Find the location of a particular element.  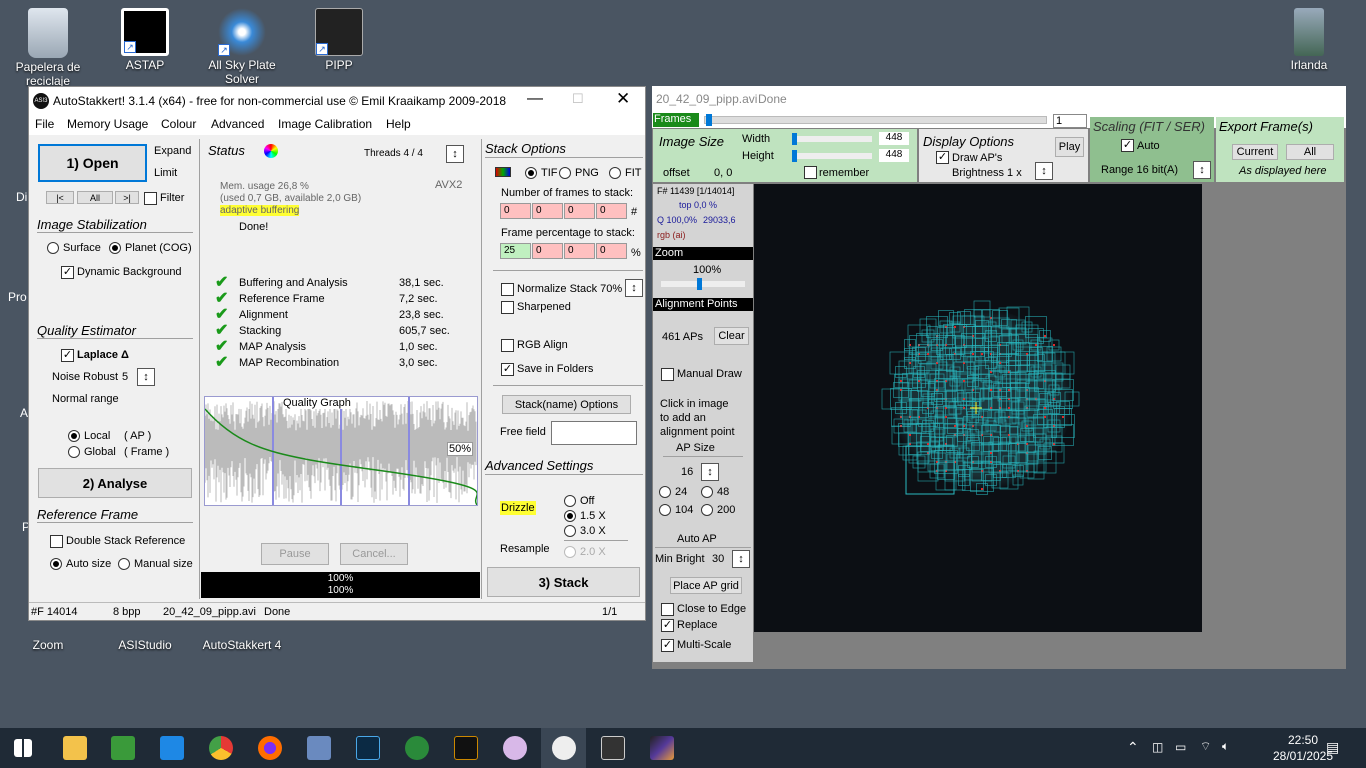

menu-colour: Colour is located at coordinates (178, 124).